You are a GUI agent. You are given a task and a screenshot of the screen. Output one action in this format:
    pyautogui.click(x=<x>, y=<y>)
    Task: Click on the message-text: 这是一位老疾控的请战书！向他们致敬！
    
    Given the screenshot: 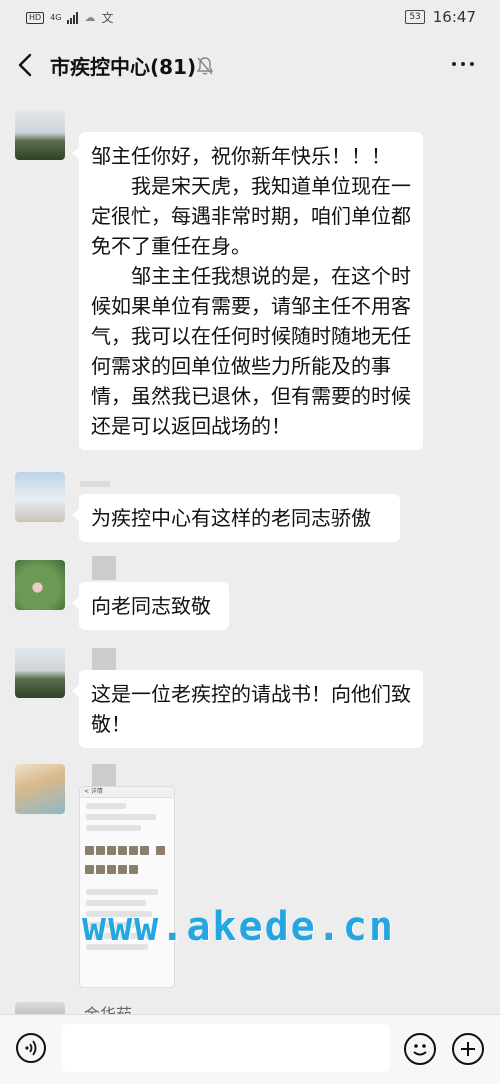 What is the action you would take?
    pyautogui.click(x=251, y=709)
    